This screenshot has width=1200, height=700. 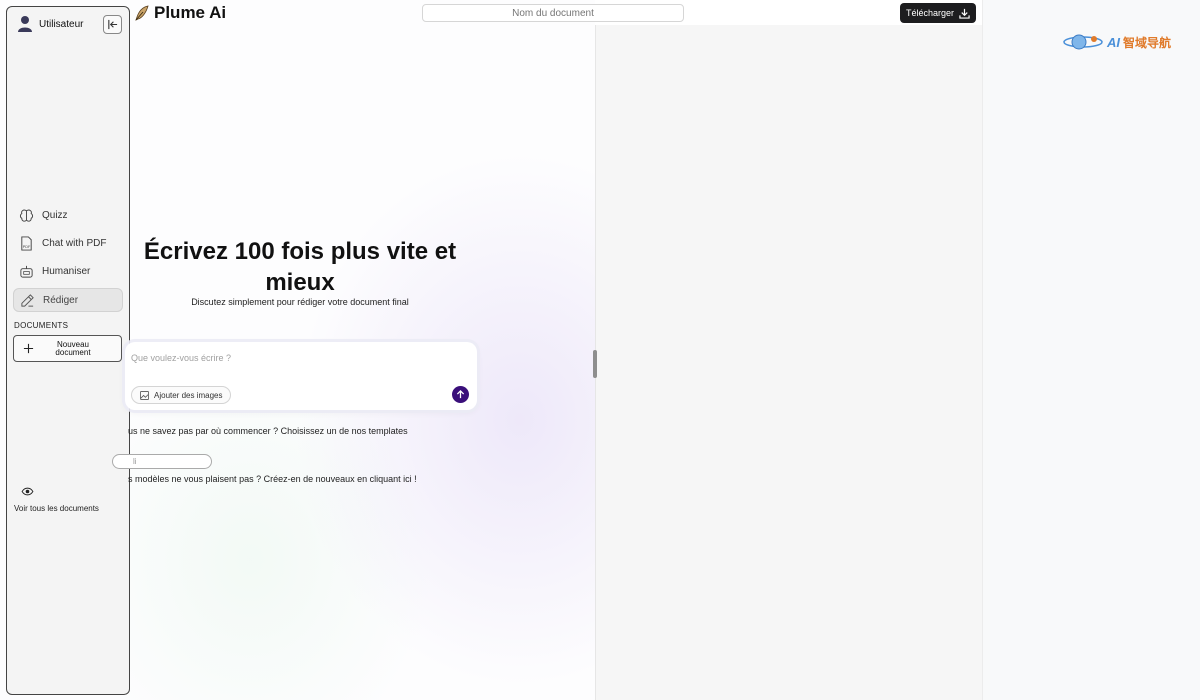 I want to click on view-all-documents-label: Voir tous les documents, so click(x=56, y=508).